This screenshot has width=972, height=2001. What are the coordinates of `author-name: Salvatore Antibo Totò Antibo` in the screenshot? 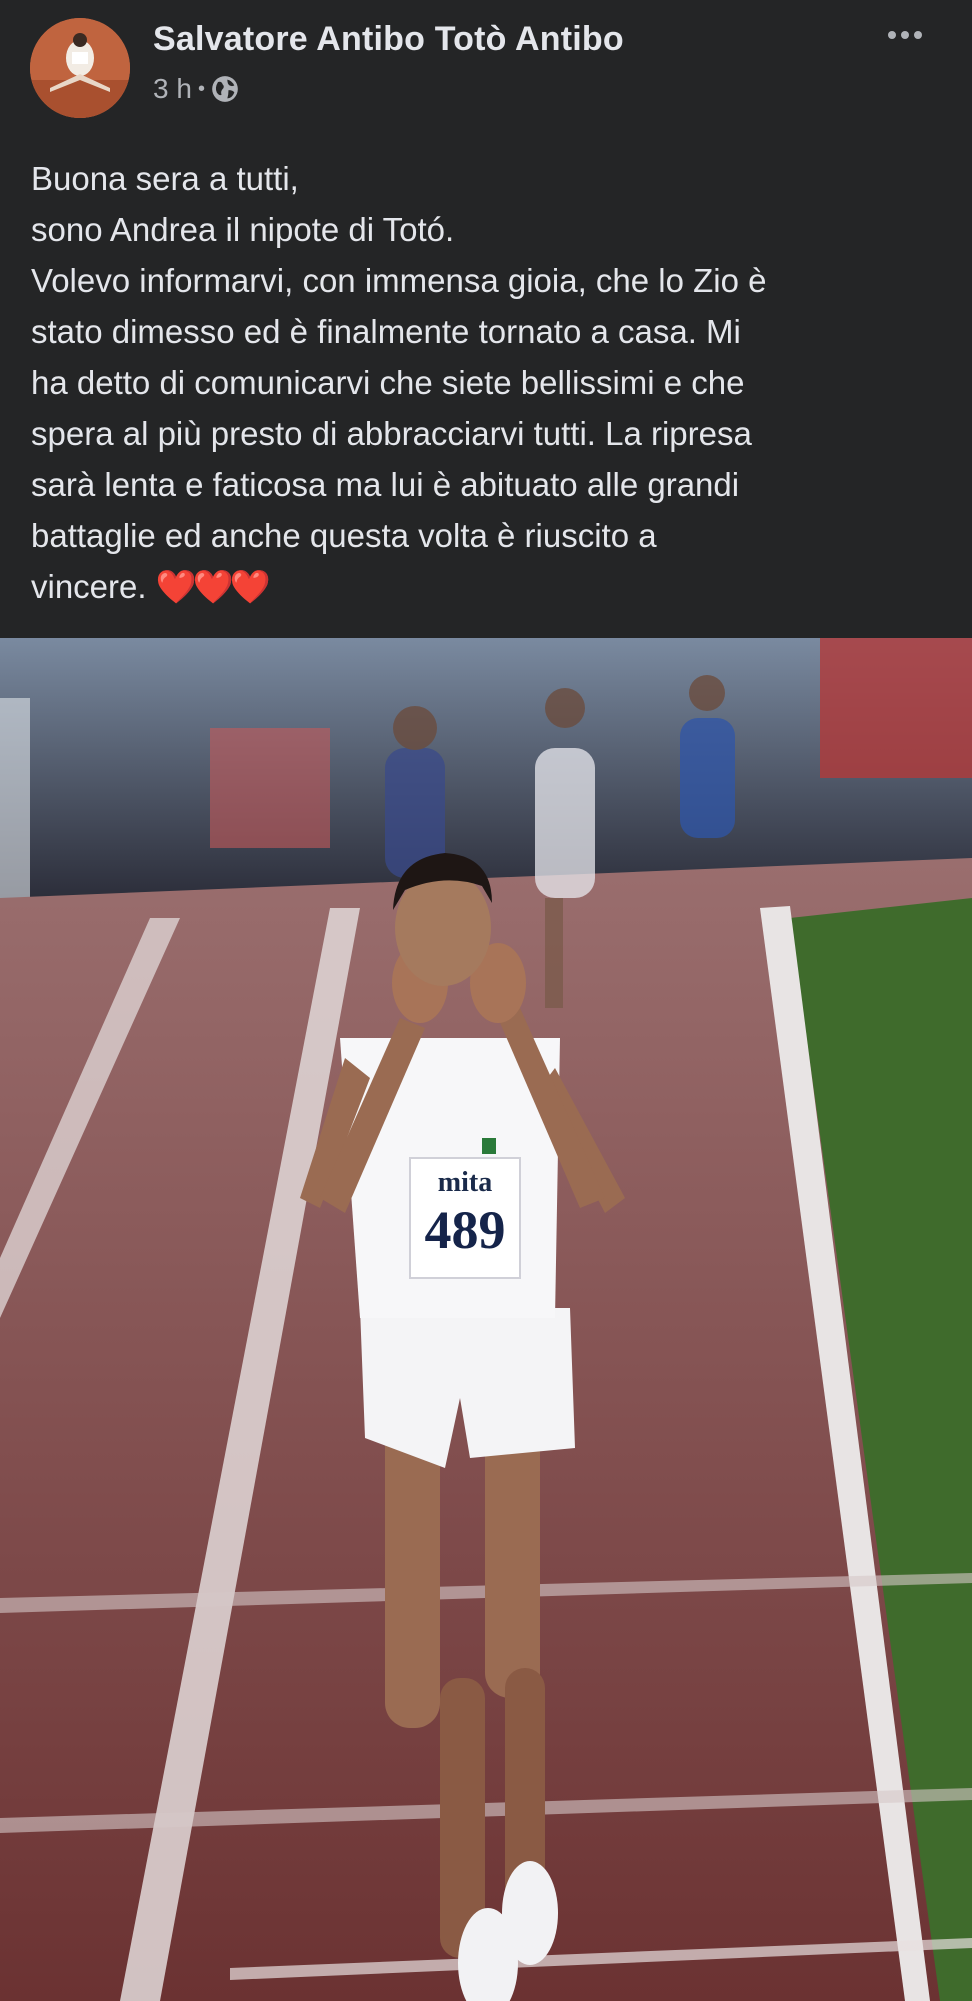 It's located at (388, 39).